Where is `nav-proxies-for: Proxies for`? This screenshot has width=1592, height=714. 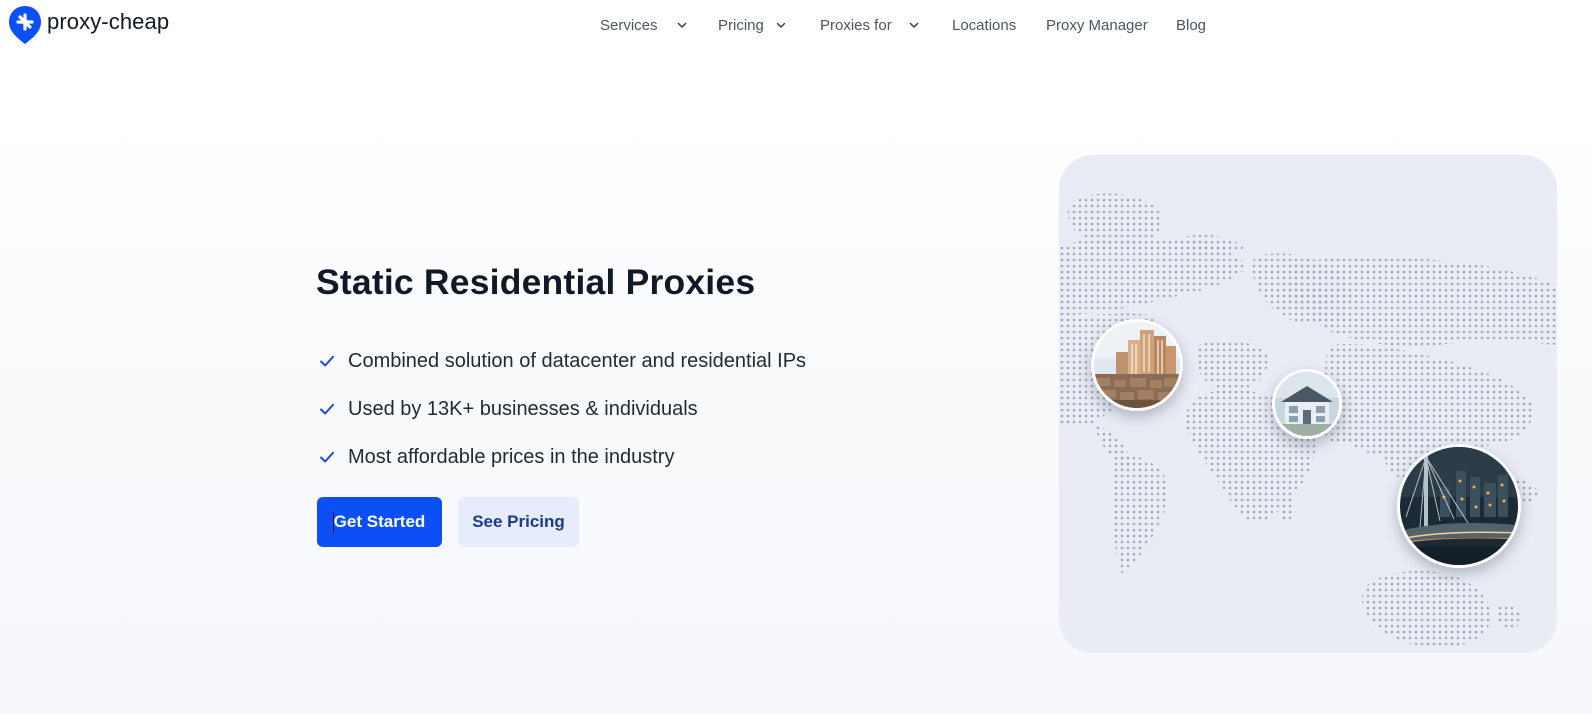 nav-proxies-for: Proxies for is located at coordinates (869, 25).